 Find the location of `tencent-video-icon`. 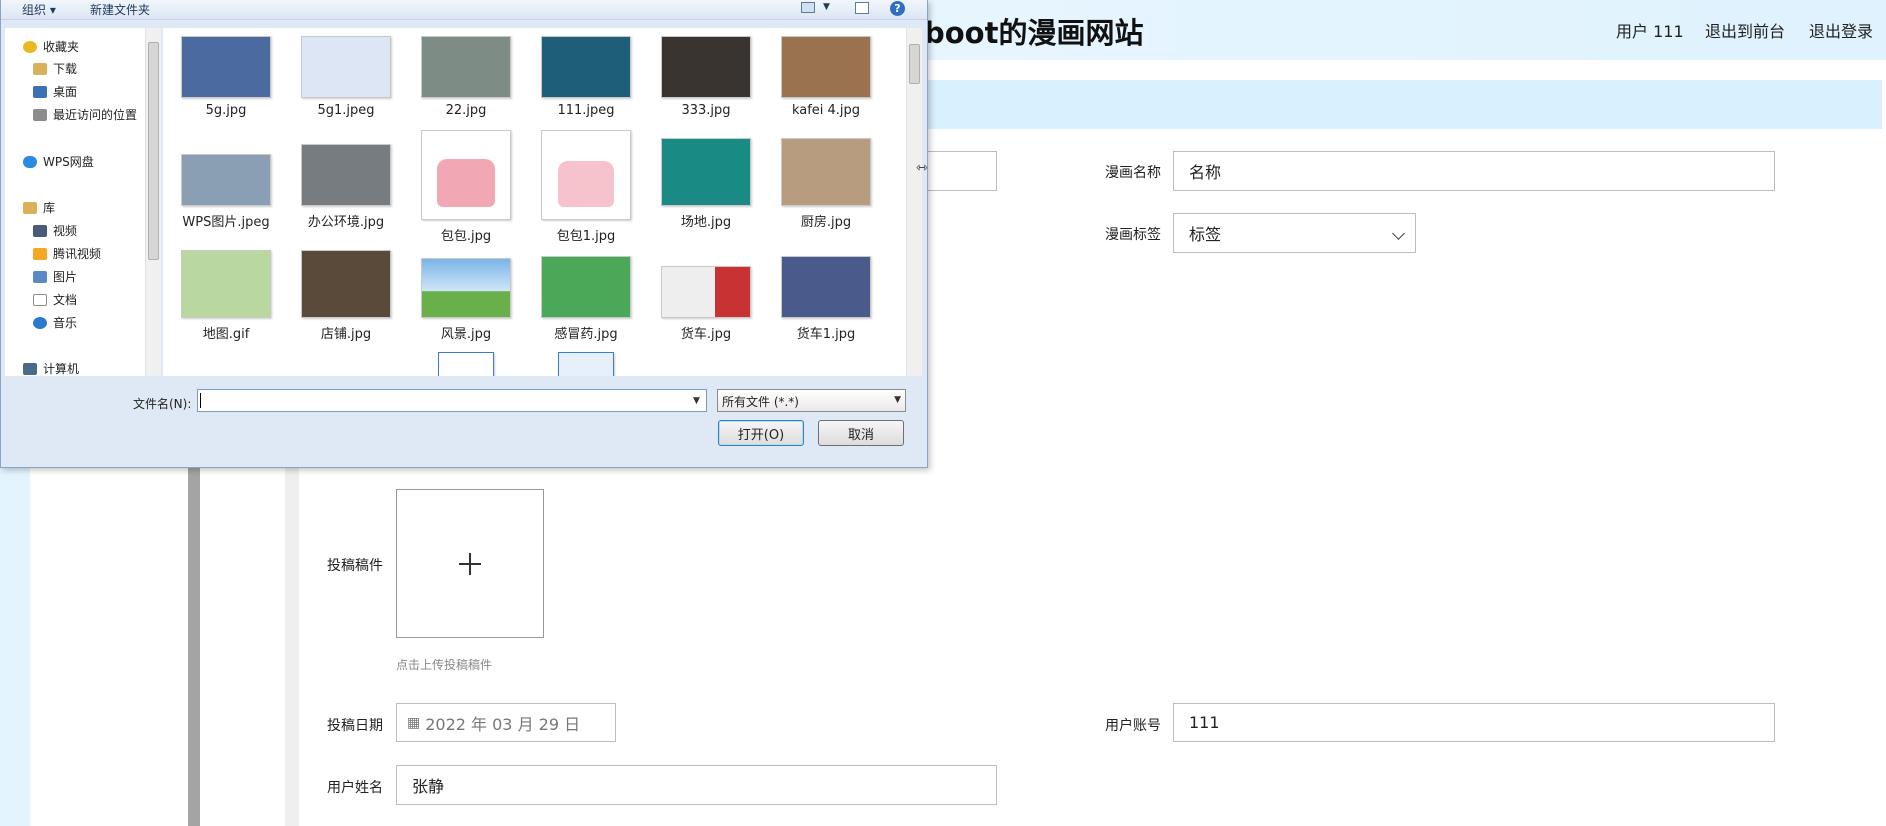

tencent-video-icon is located at coordinates (40, 253).